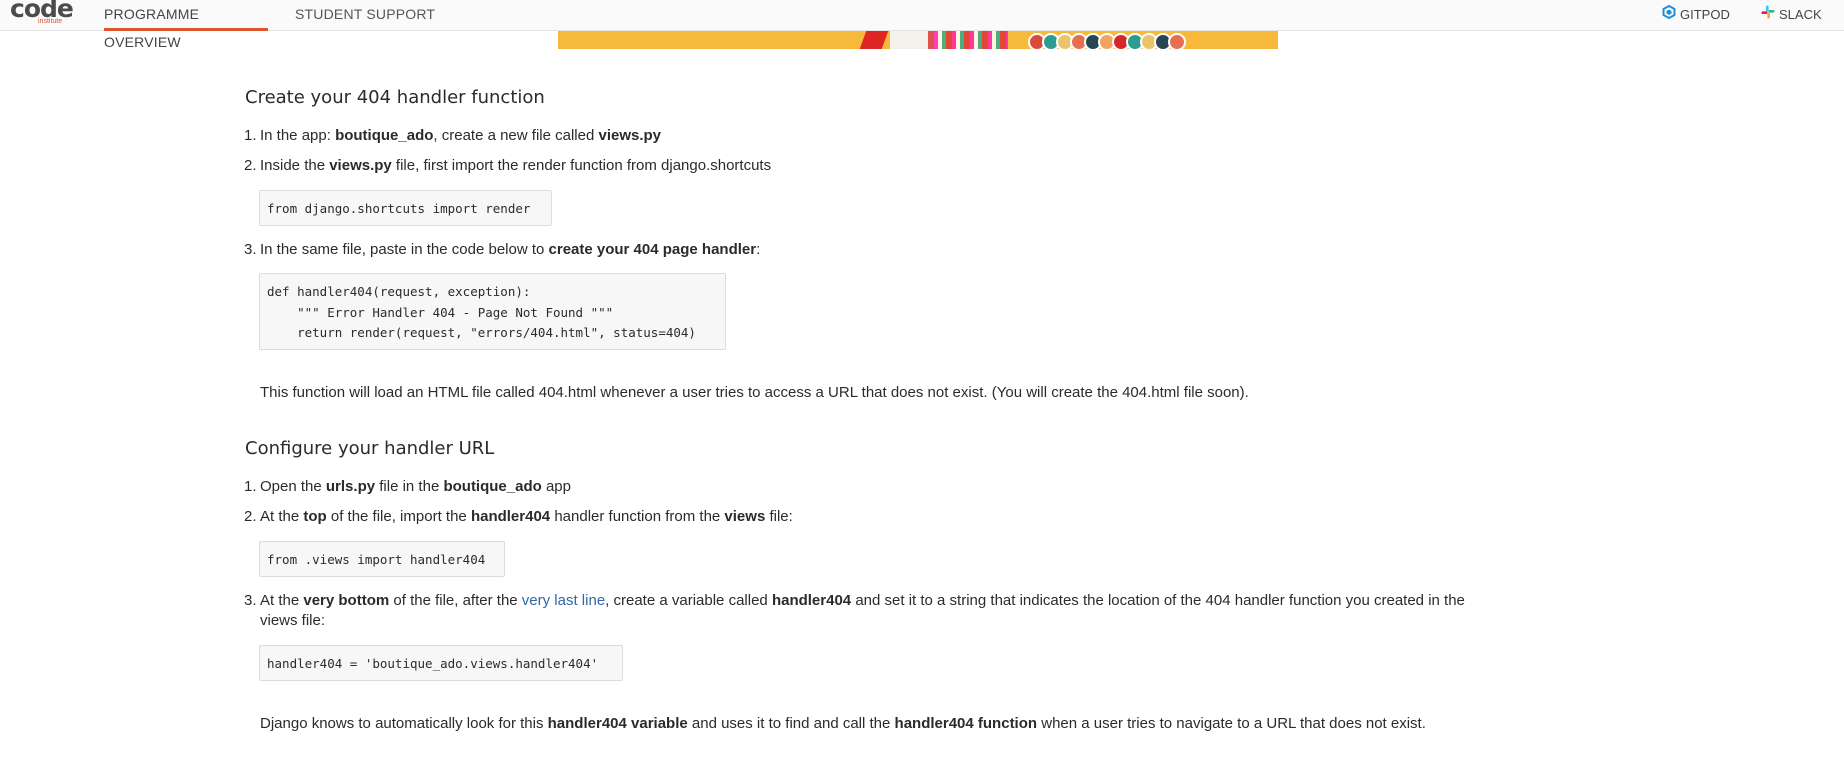 The image size is (1844, 760). What do you see at coordinates (293, 620) in the screenshot?
I see `list-item-continuation: views file:` at bounding box center [293, 620].